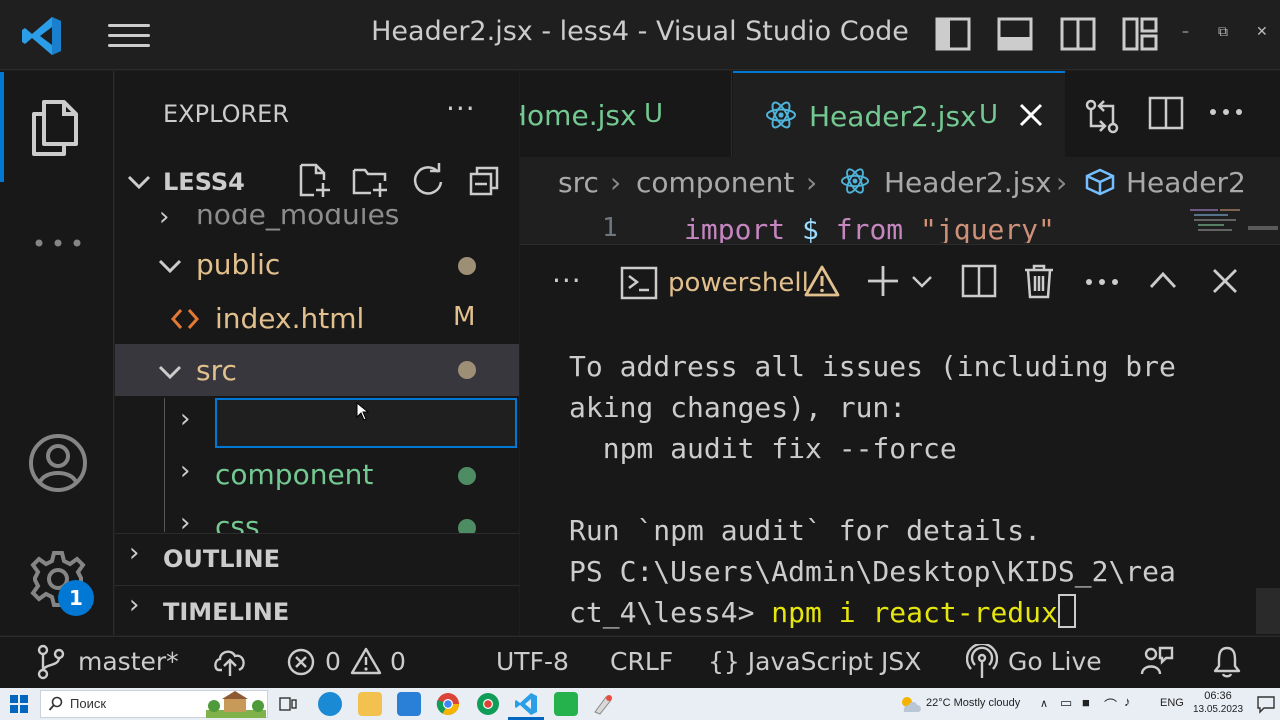  What do you see at coordinates (953, 34) in the screenshot?
I see `toggle-primary-sidebar-icon` at bounding box center [953, 34].